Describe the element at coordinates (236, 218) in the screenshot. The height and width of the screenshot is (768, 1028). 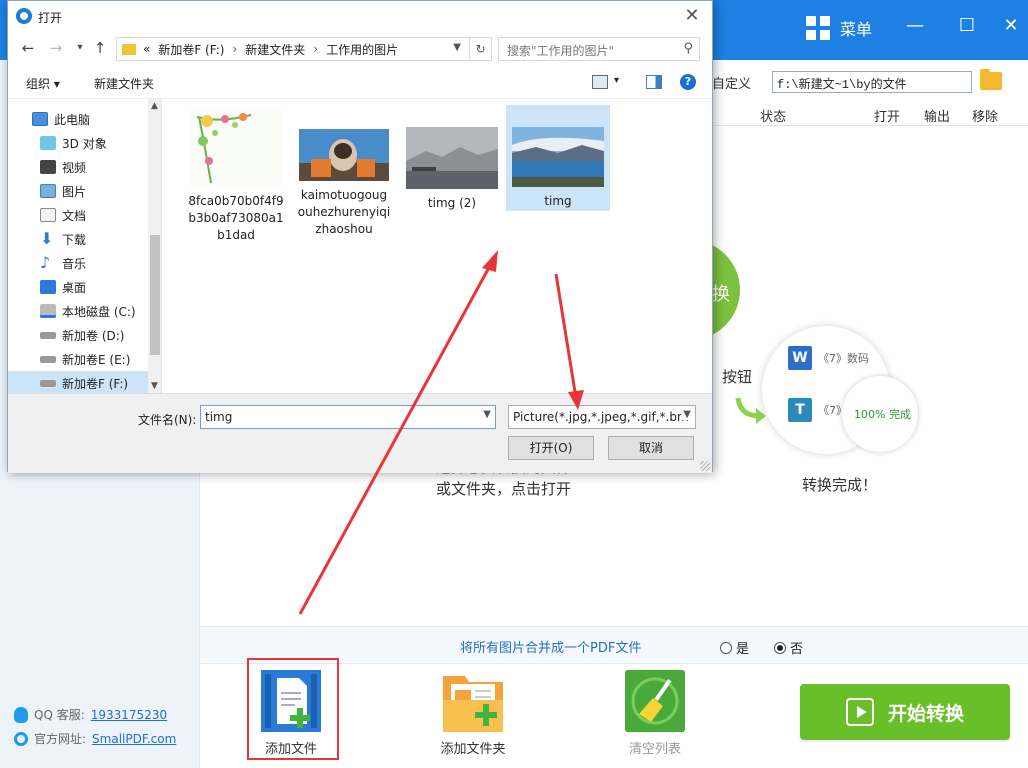
I see `file-name: 8fca0b70b0f4f9 b3b0af73080a1 b1dad` at that location.